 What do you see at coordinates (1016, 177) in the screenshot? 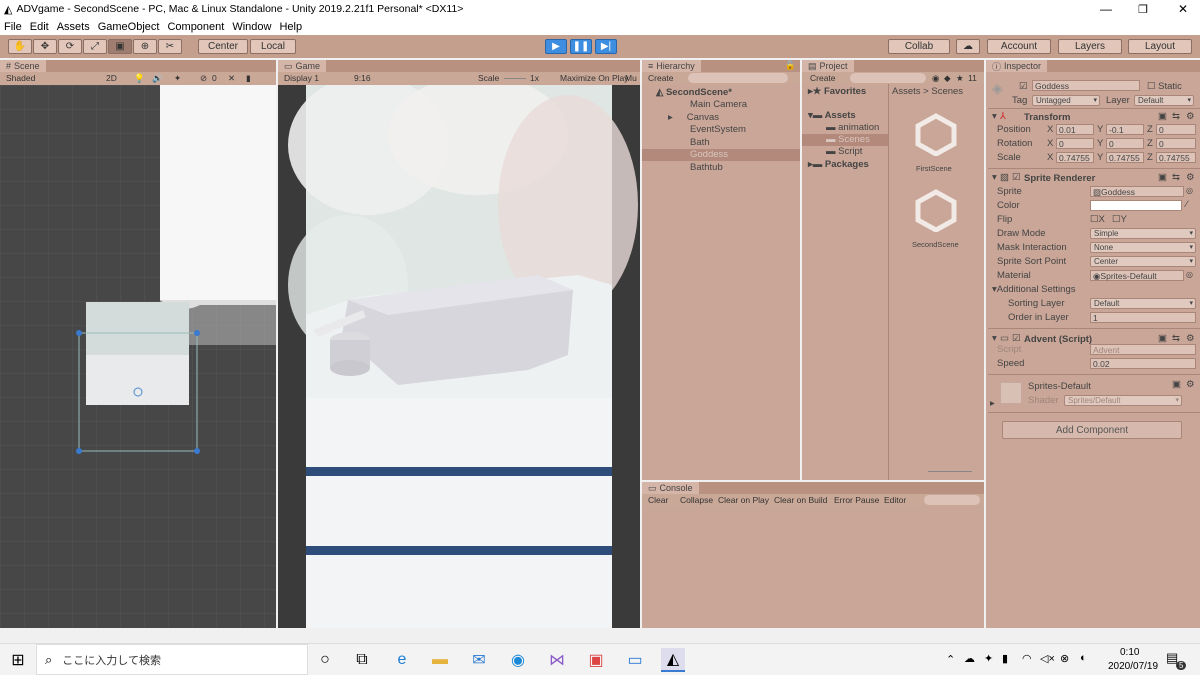
I see `sprite-renderer-enabled-checkbox: ☑` at bounding box center [1016, 177].